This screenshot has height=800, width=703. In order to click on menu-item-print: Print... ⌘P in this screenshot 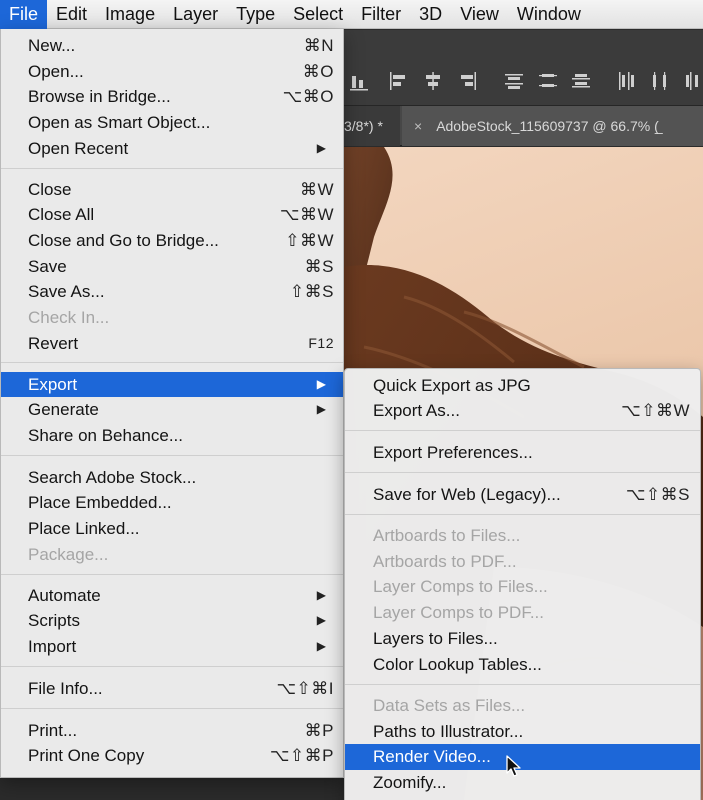, I will do `click(172, 731)`.